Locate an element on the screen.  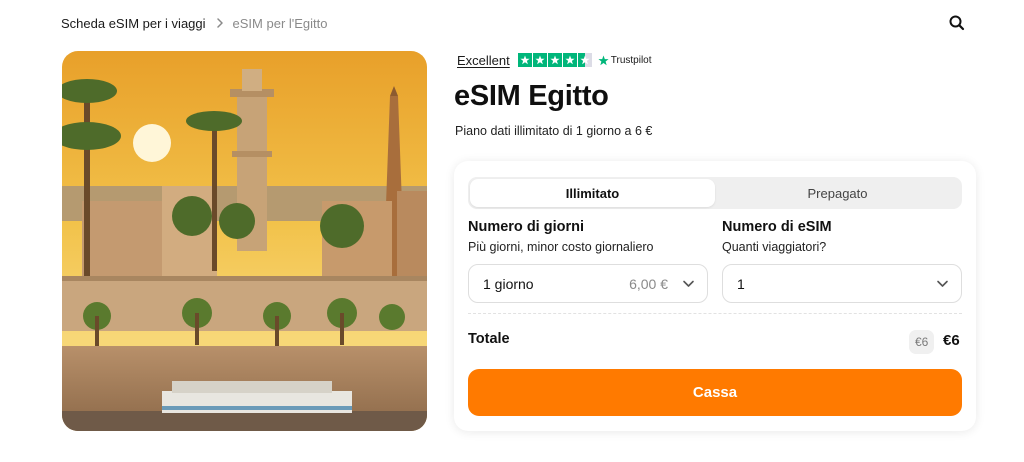
breadcrumb-home-link: Scheda eSIM per i viaggi is located at coordinates (133, 23).